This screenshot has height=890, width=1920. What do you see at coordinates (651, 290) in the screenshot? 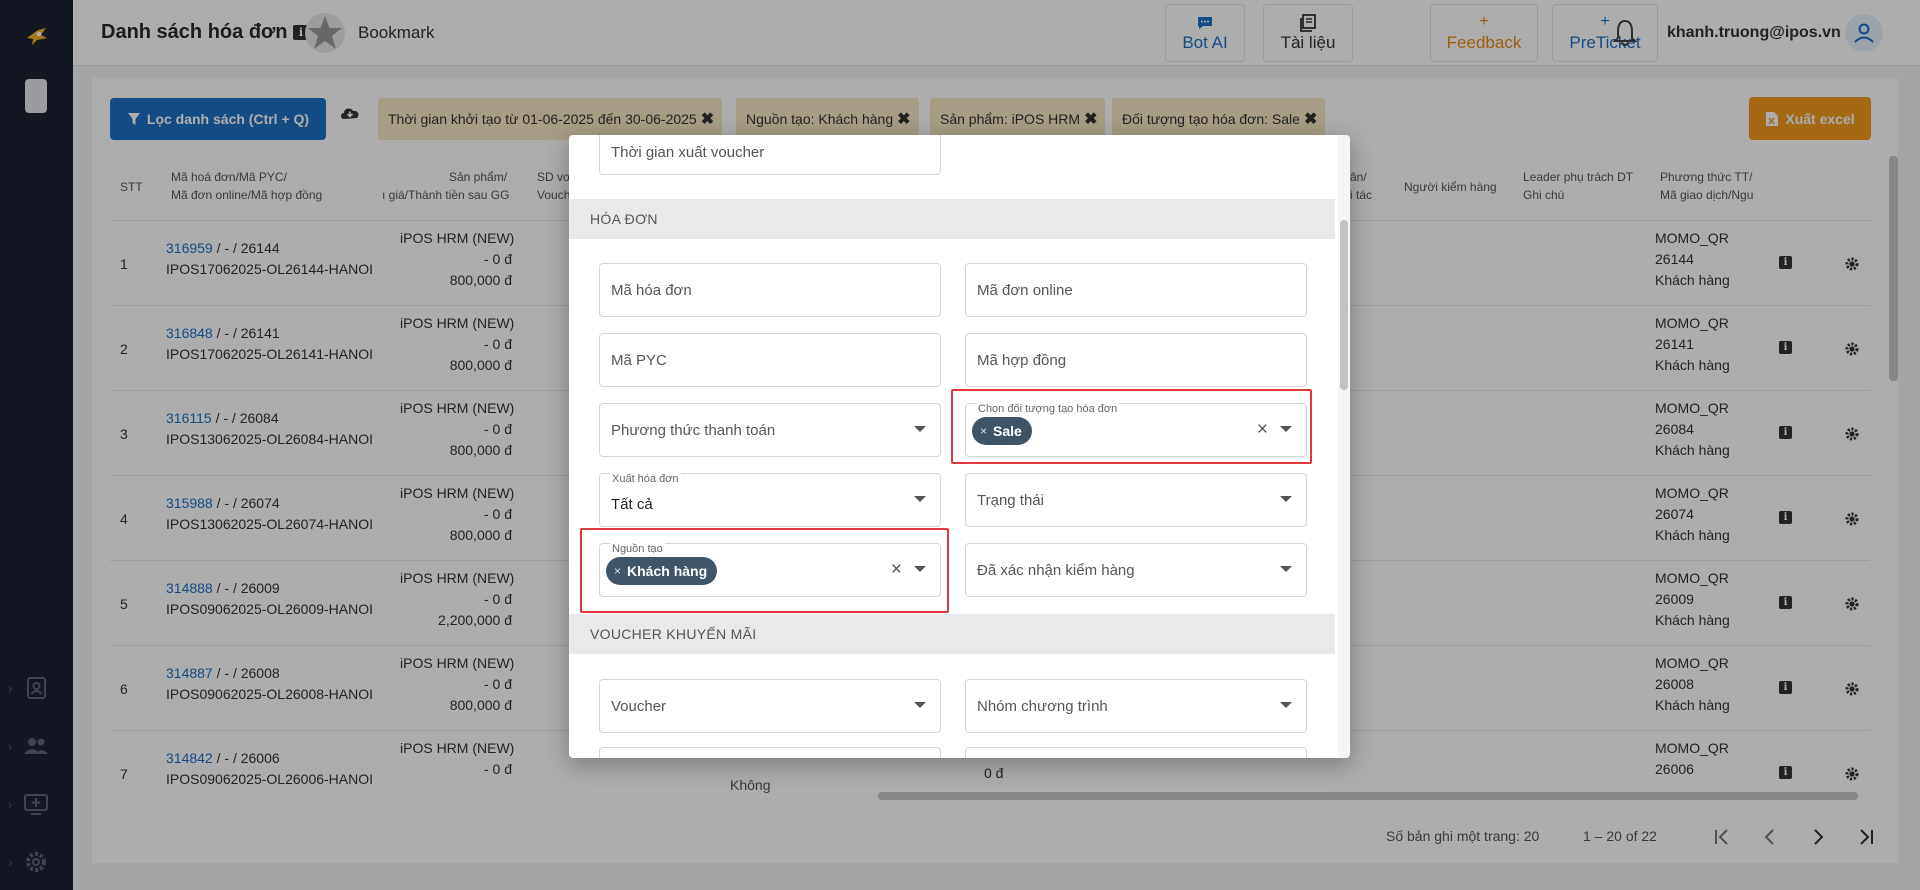
I see `invoice-code-placeholder: Mã hóa đơn` at bounding box center [651, 290].